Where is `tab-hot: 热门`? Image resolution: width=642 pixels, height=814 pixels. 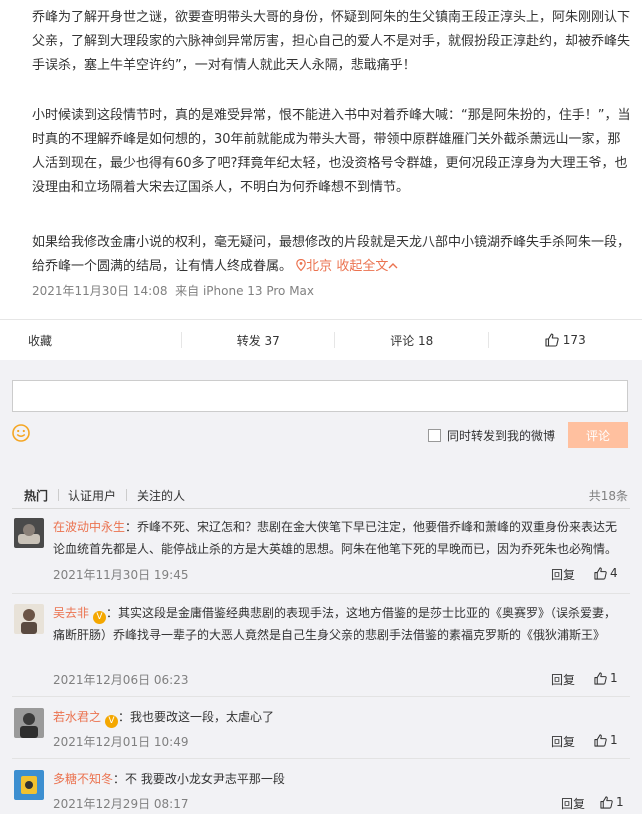
tab-hot: 热门 is located at coordinates (36, 495).